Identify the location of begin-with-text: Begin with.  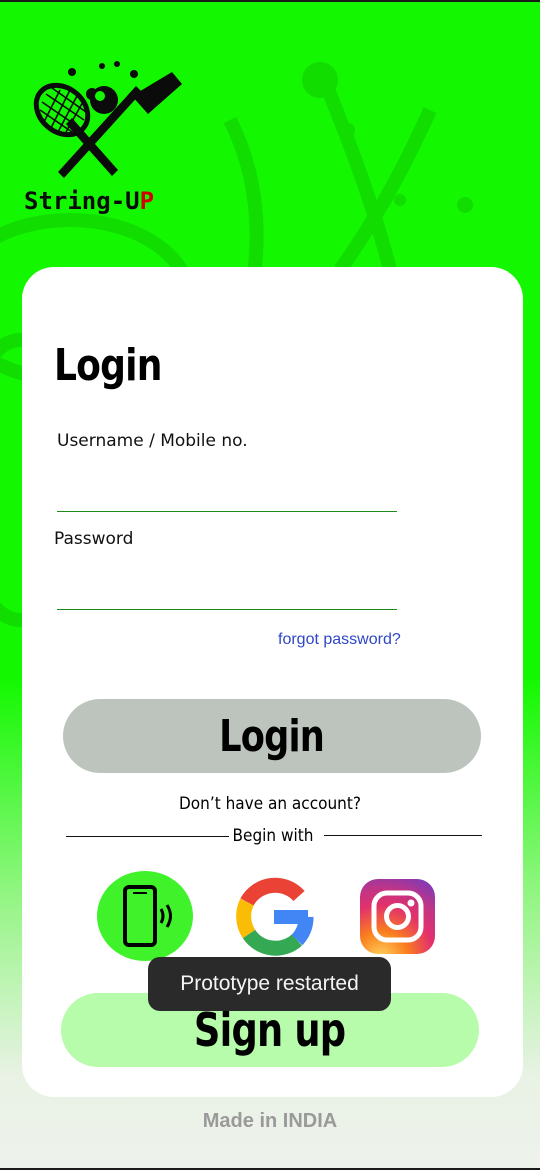
(273, 836).